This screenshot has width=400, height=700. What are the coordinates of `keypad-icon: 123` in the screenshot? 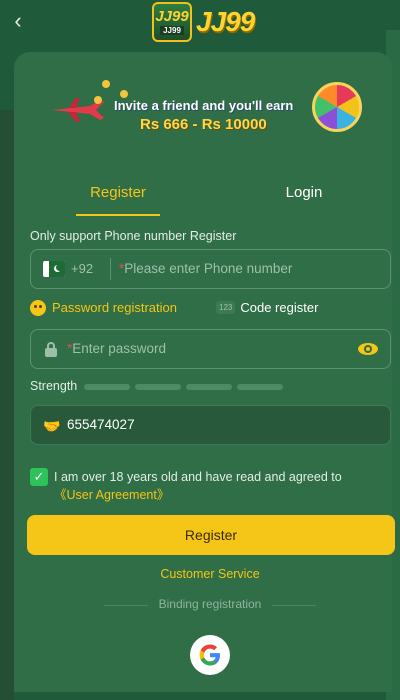 It's located at (226, 308).